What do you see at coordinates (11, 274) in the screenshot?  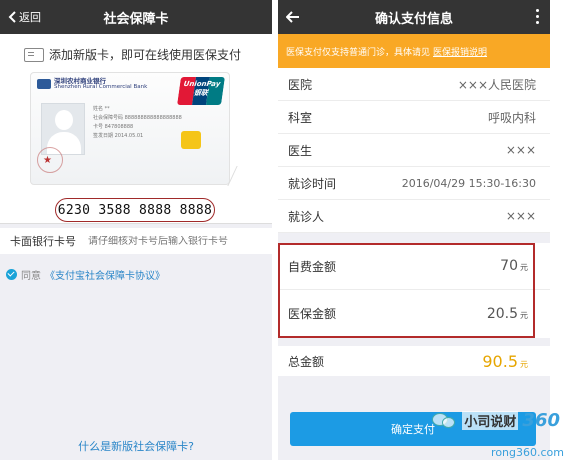 I see `checkbox-checked-icon` at bounding box center [11, 274].